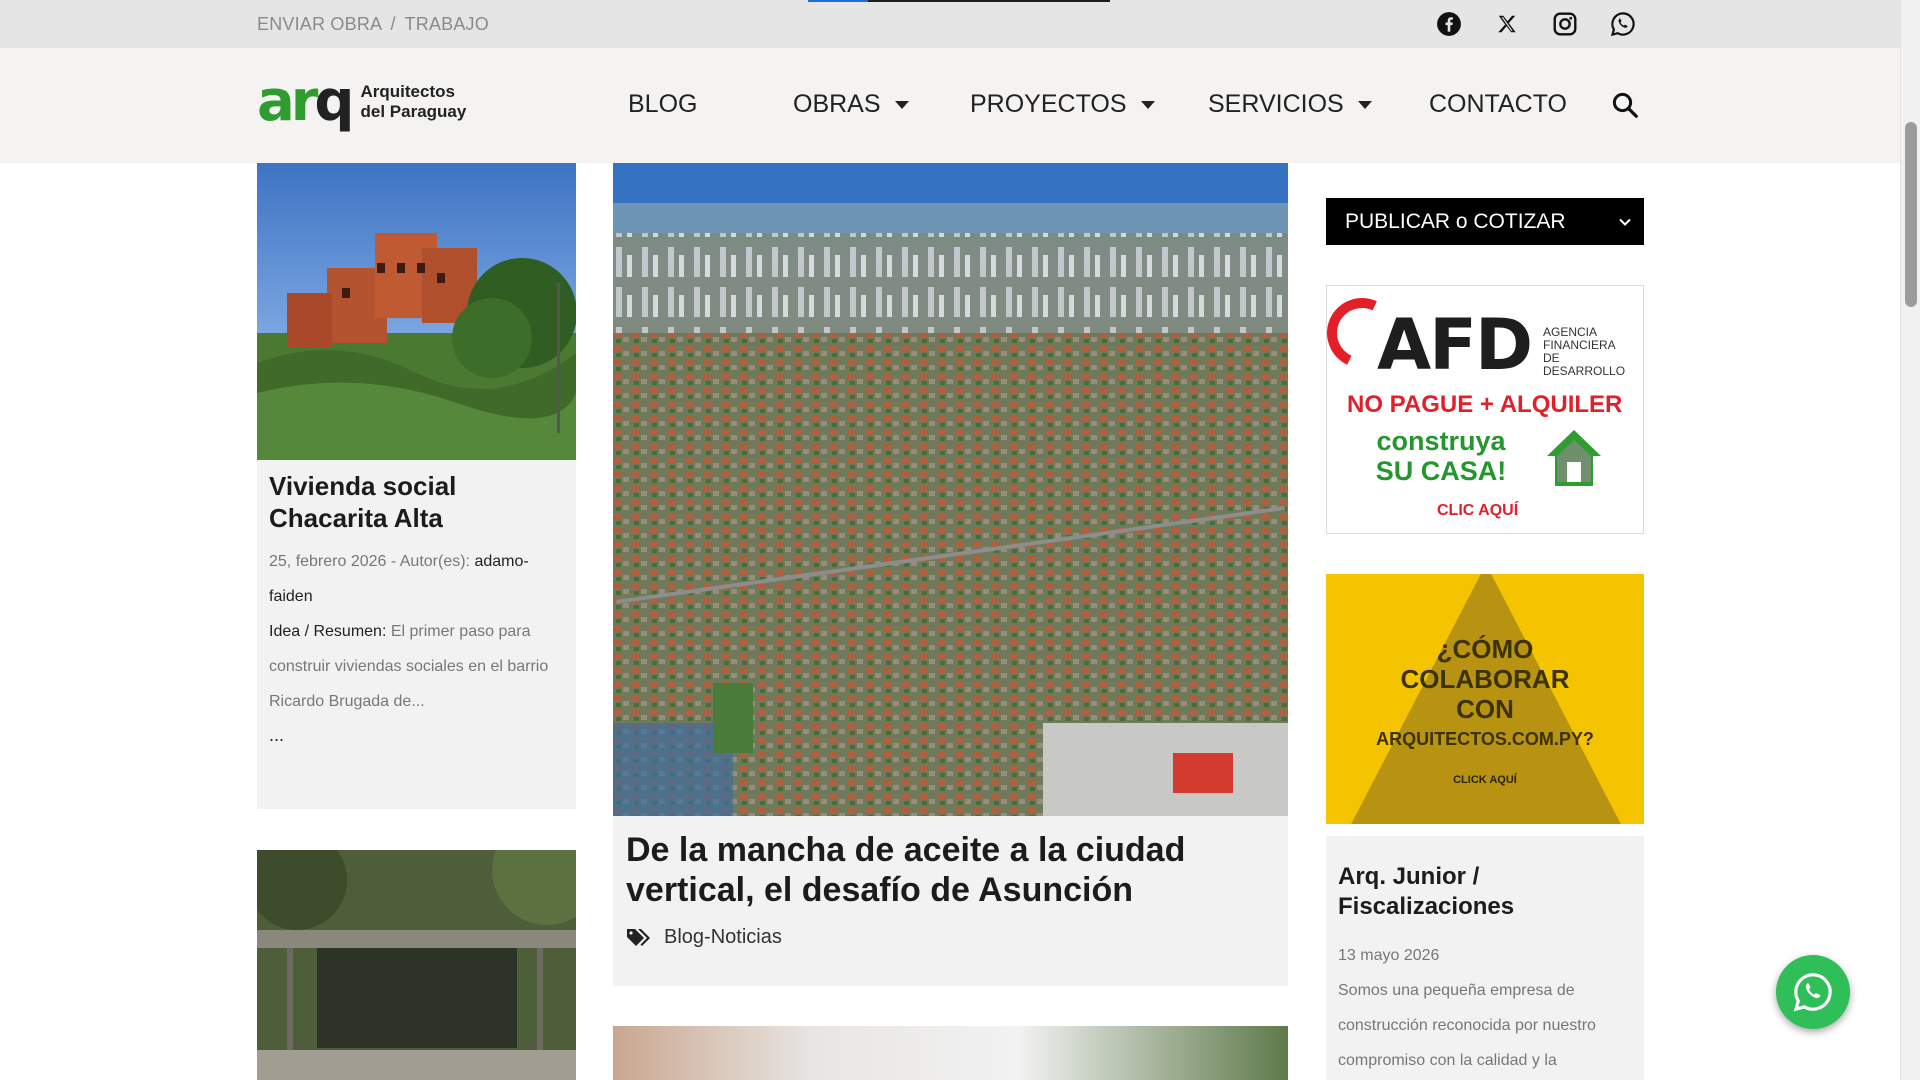 The height and width of the screenshot is (1080, 1920). Describe the element at coordinates (723, 937) in the screenshot. I see `category-link: Blog-Noticias` at that location.